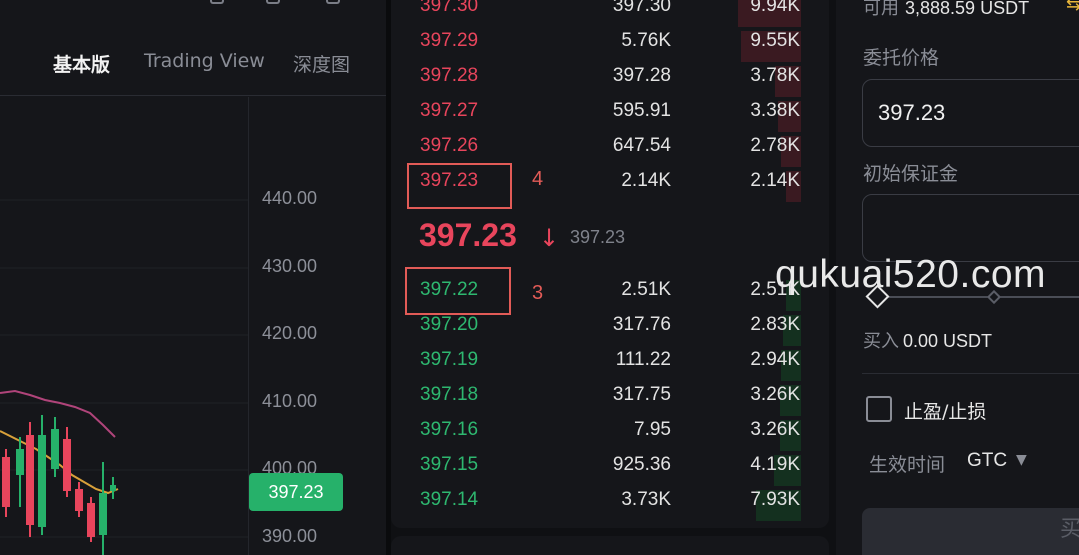 Image resolution: width=1079 pixels, height=555 pixels. Describe the element at coordinates (610, 434) in the screenshot. I see `bid-row: 397.16 7.95 3.26K` at that location.